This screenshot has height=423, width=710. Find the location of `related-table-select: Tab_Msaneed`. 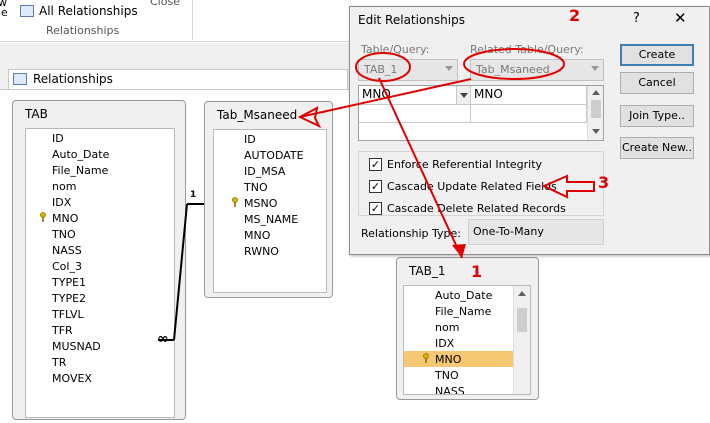

related-table-select: Tab_Msaneed is located at coordinates (537, 70).